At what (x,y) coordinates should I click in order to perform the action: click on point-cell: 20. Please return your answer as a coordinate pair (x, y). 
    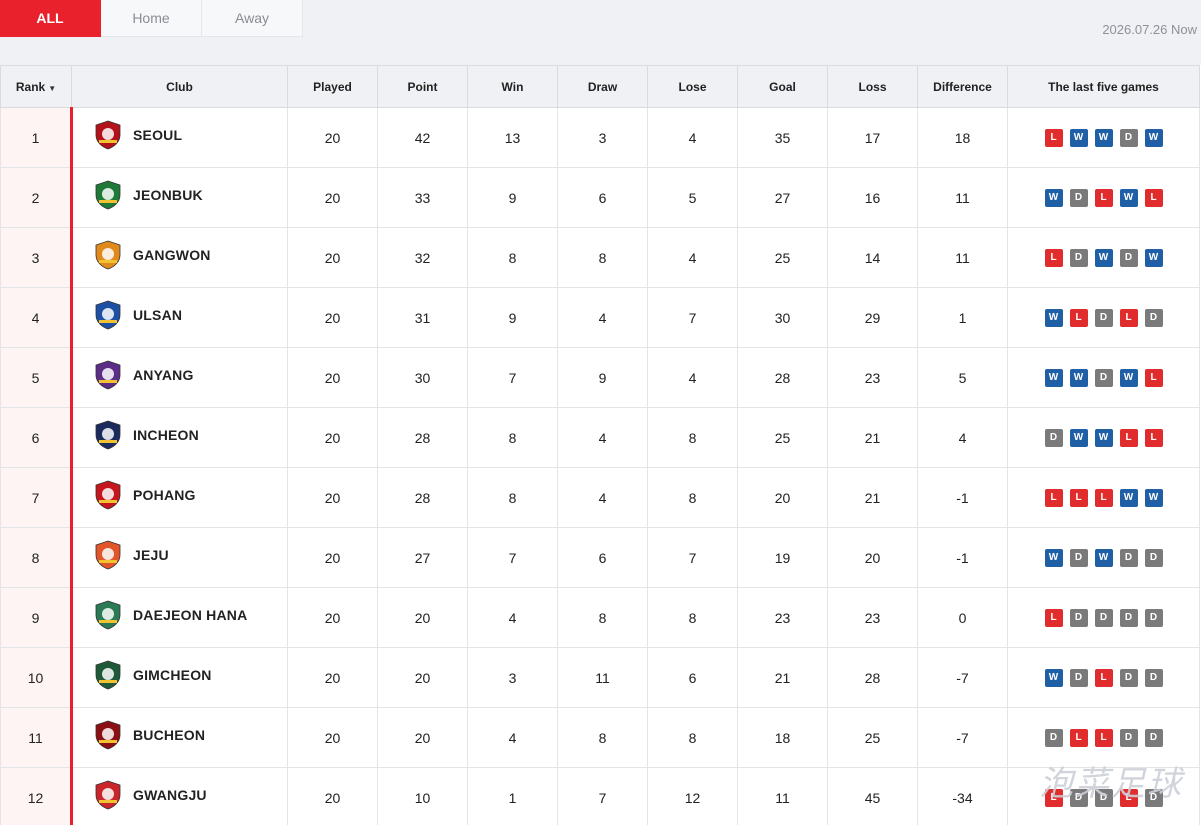
    Looking at the image, I should click on (422, 677).